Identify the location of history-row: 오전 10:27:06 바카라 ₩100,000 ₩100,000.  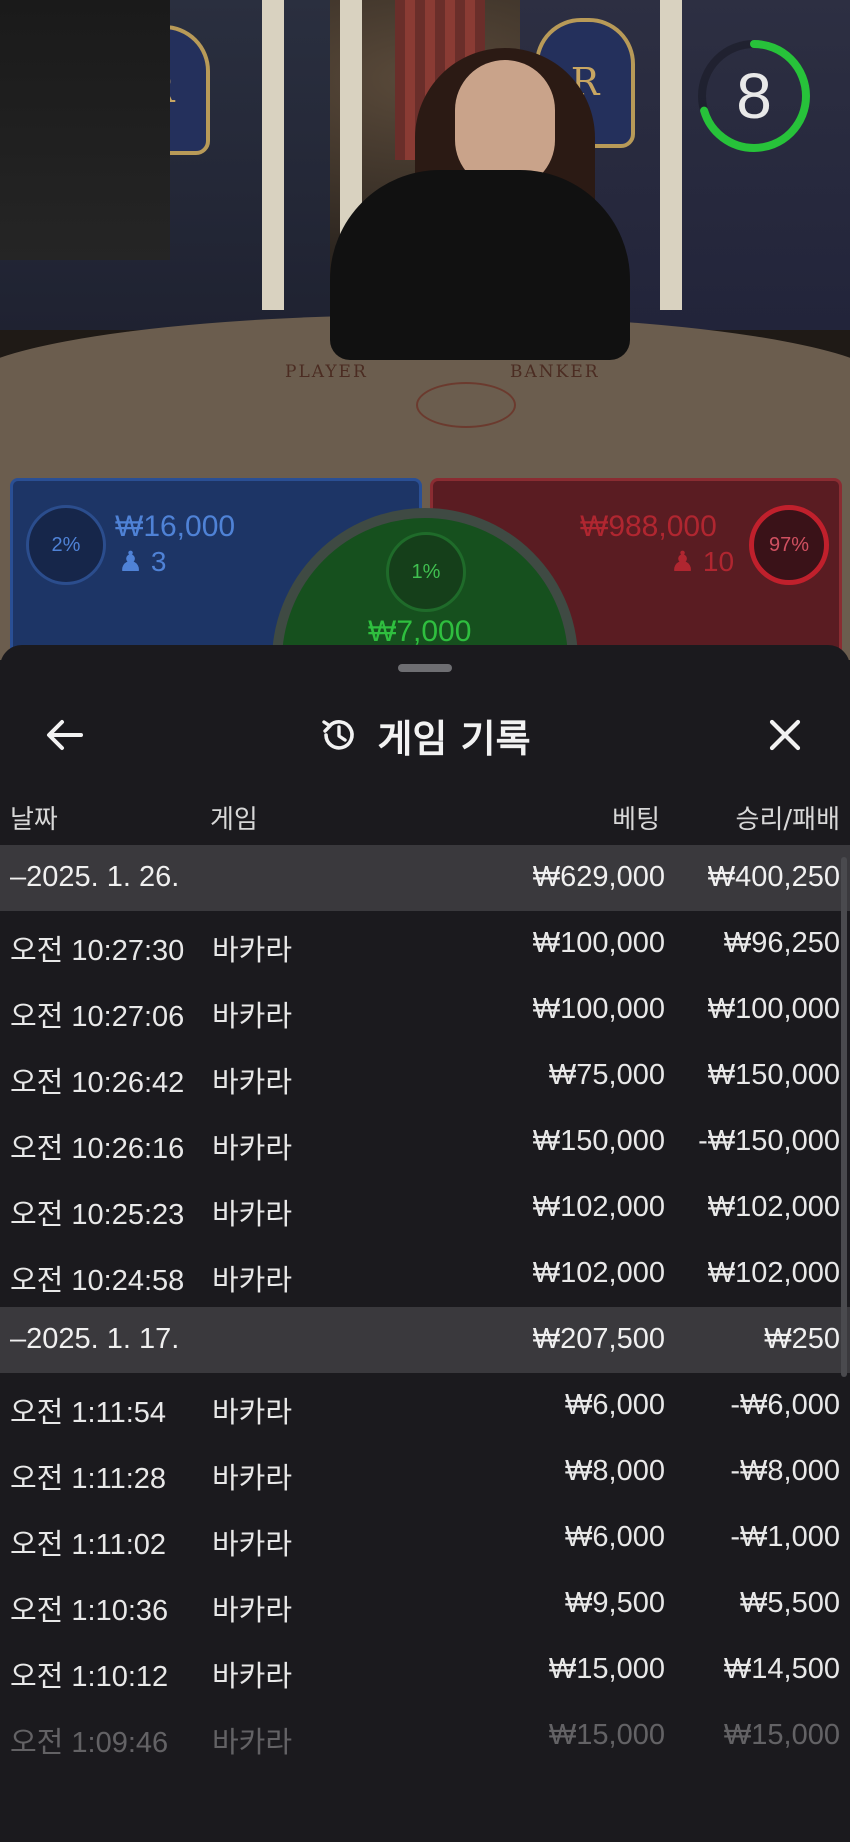
(425, 1010).